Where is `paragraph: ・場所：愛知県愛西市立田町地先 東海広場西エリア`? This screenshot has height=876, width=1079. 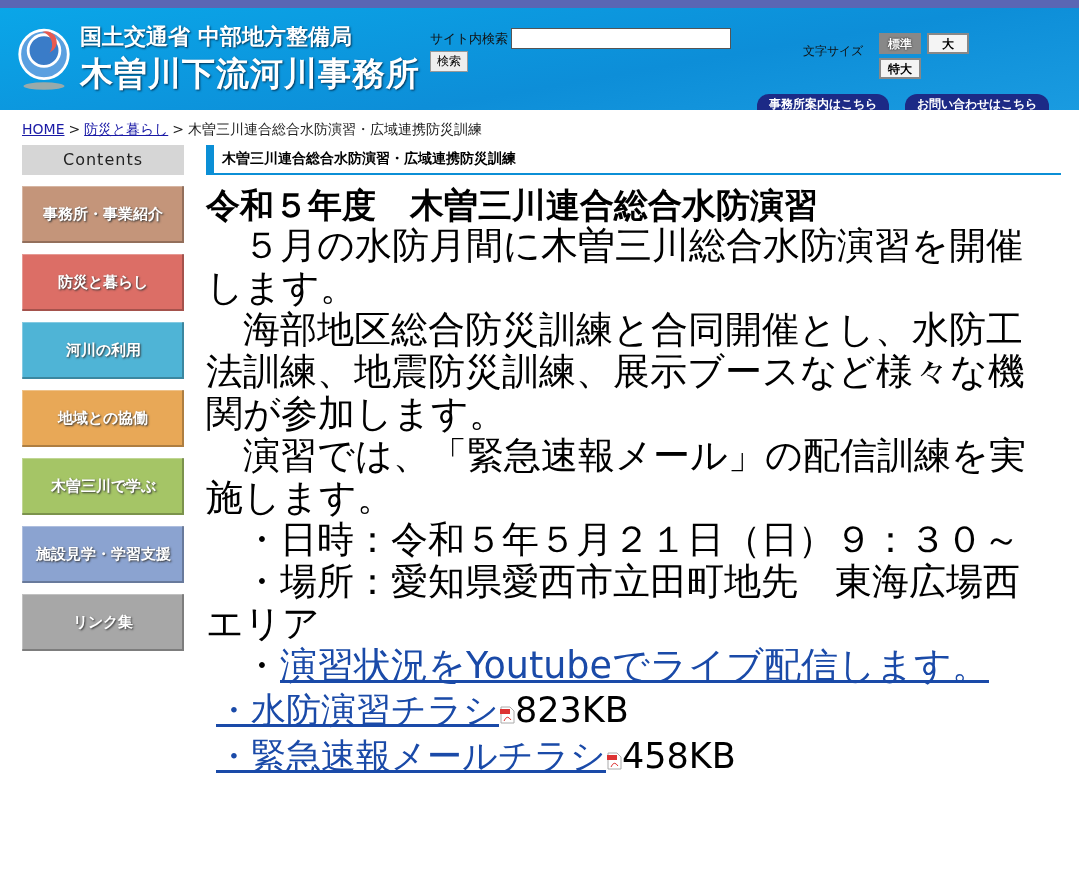 paragraph: ・場所：愛知県愛西市立田町地先 東海広場西エリア is located at coordinates (613, 603).